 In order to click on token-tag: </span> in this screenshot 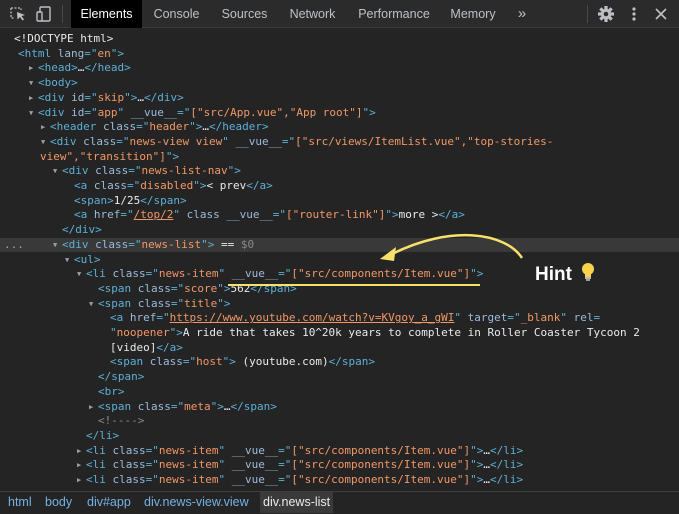, I will do `click(253, 406)`.